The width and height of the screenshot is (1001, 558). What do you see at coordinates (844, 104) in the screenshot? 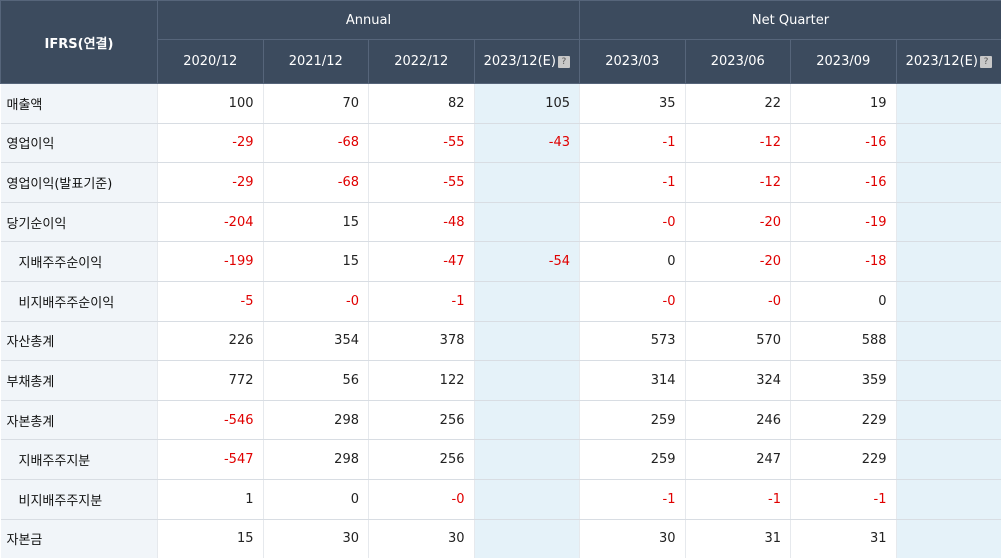
I see `table-cell: 19` at bounding box center [844, 104].